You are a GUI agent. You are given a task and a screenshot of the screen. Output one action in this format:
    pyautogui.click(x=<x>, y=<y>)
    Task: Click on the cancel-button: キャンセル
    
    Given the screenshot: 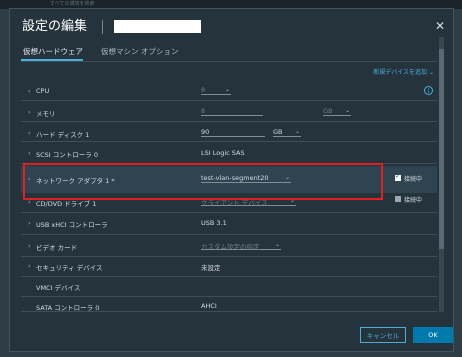 What is the action you would take?
    pyautogui.click(x=383, y=335)
    